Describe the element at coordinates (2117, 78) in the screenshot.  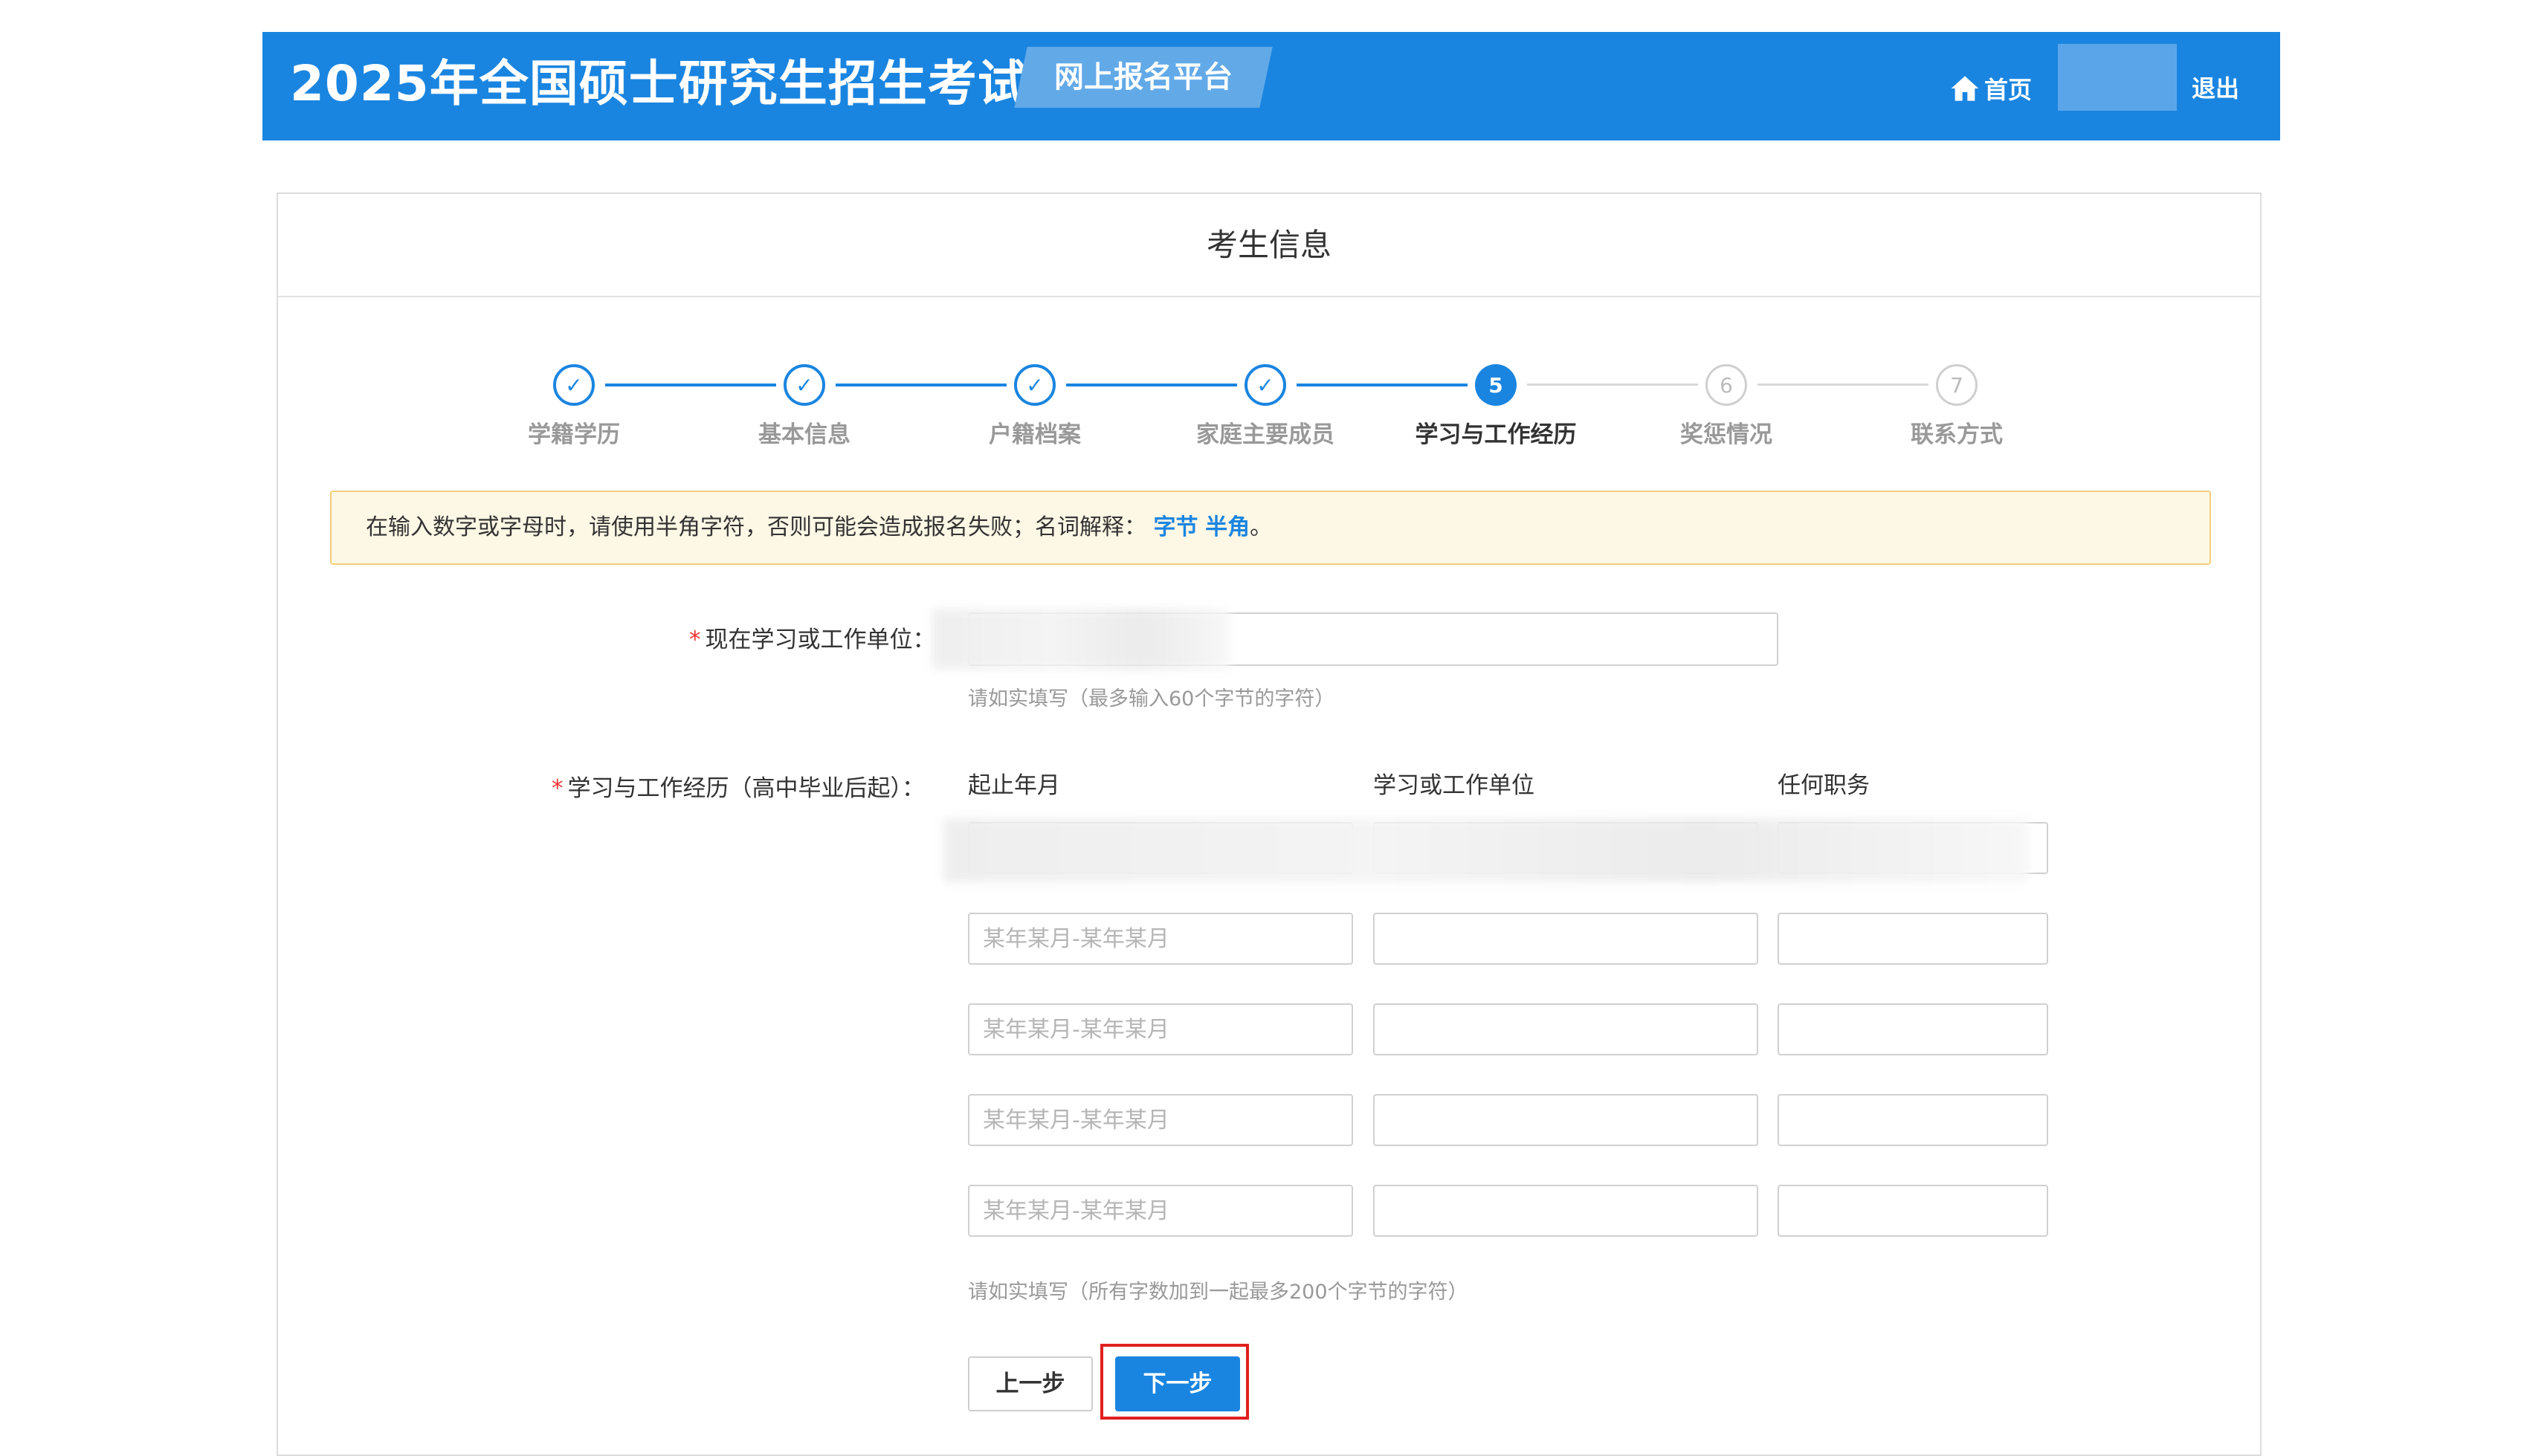
I see `user-name-redacted` at that location.